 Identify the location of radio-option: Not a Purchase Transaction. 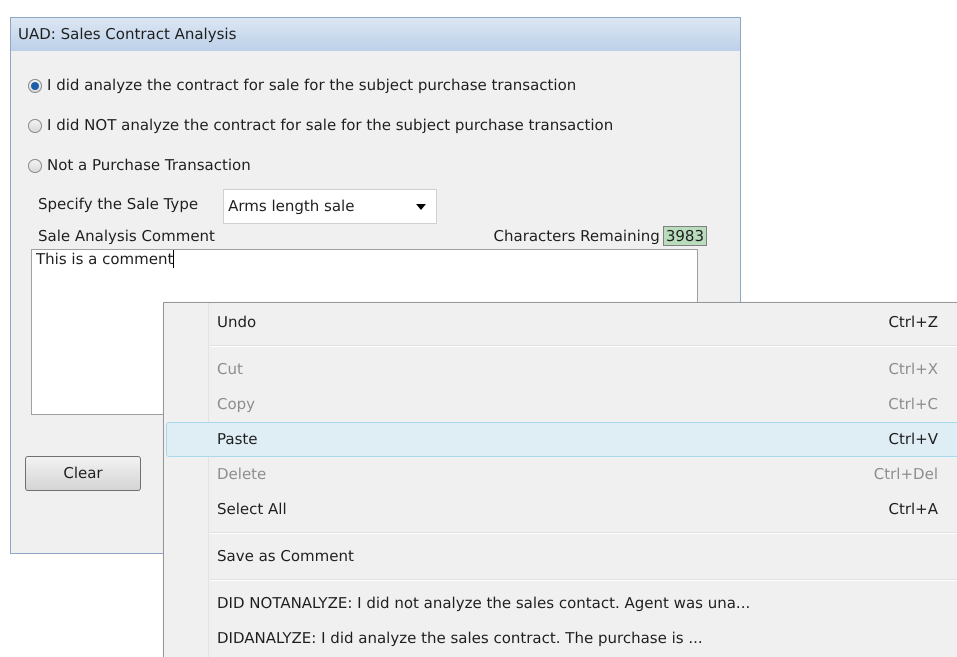
(384, 165).